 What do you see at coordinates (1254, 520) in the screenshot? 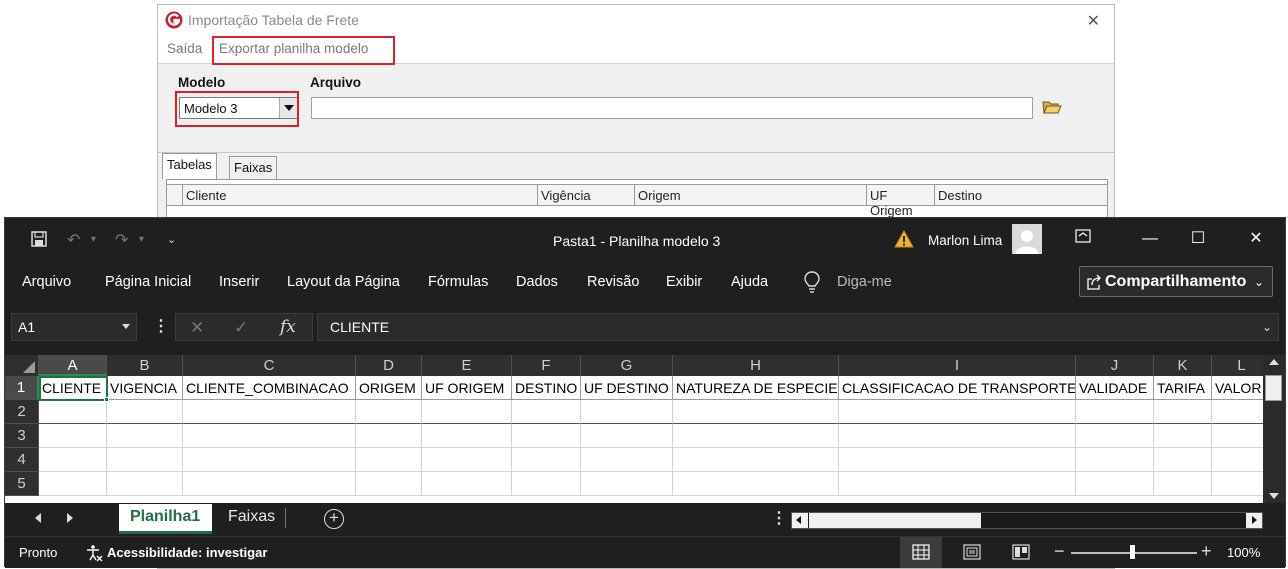
I see `scroll-right-icon` at bounding box center [1254, 520].